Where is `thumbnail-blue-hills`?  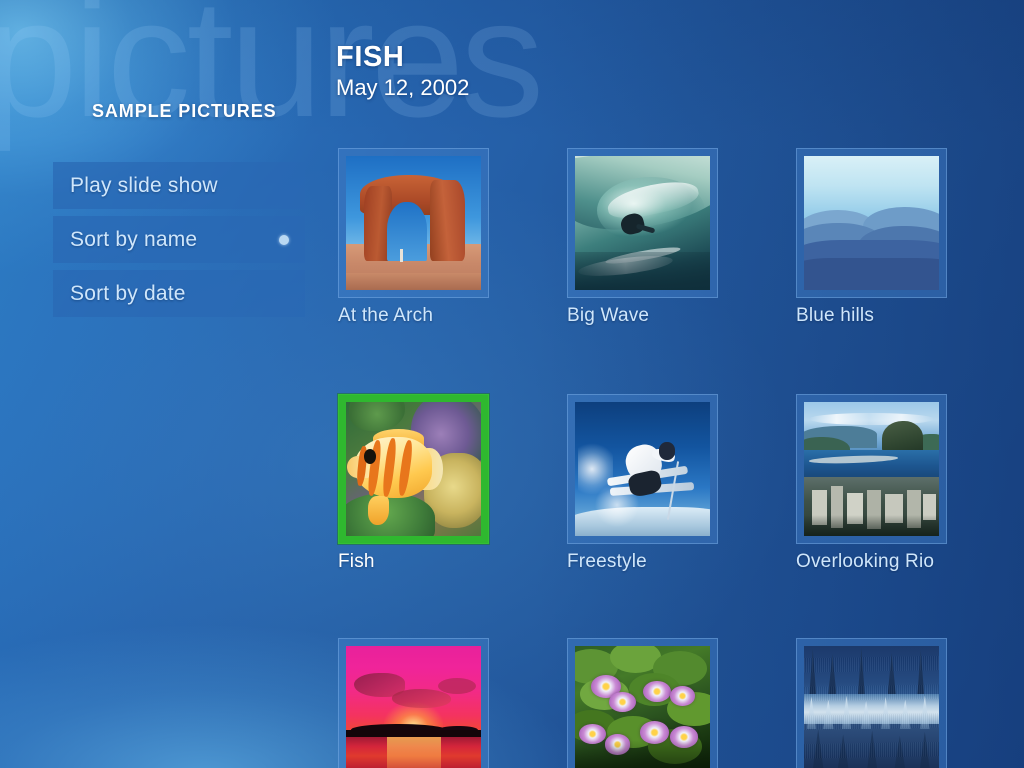 thumbnail-blue-hills is located at coordinates (871, 223).